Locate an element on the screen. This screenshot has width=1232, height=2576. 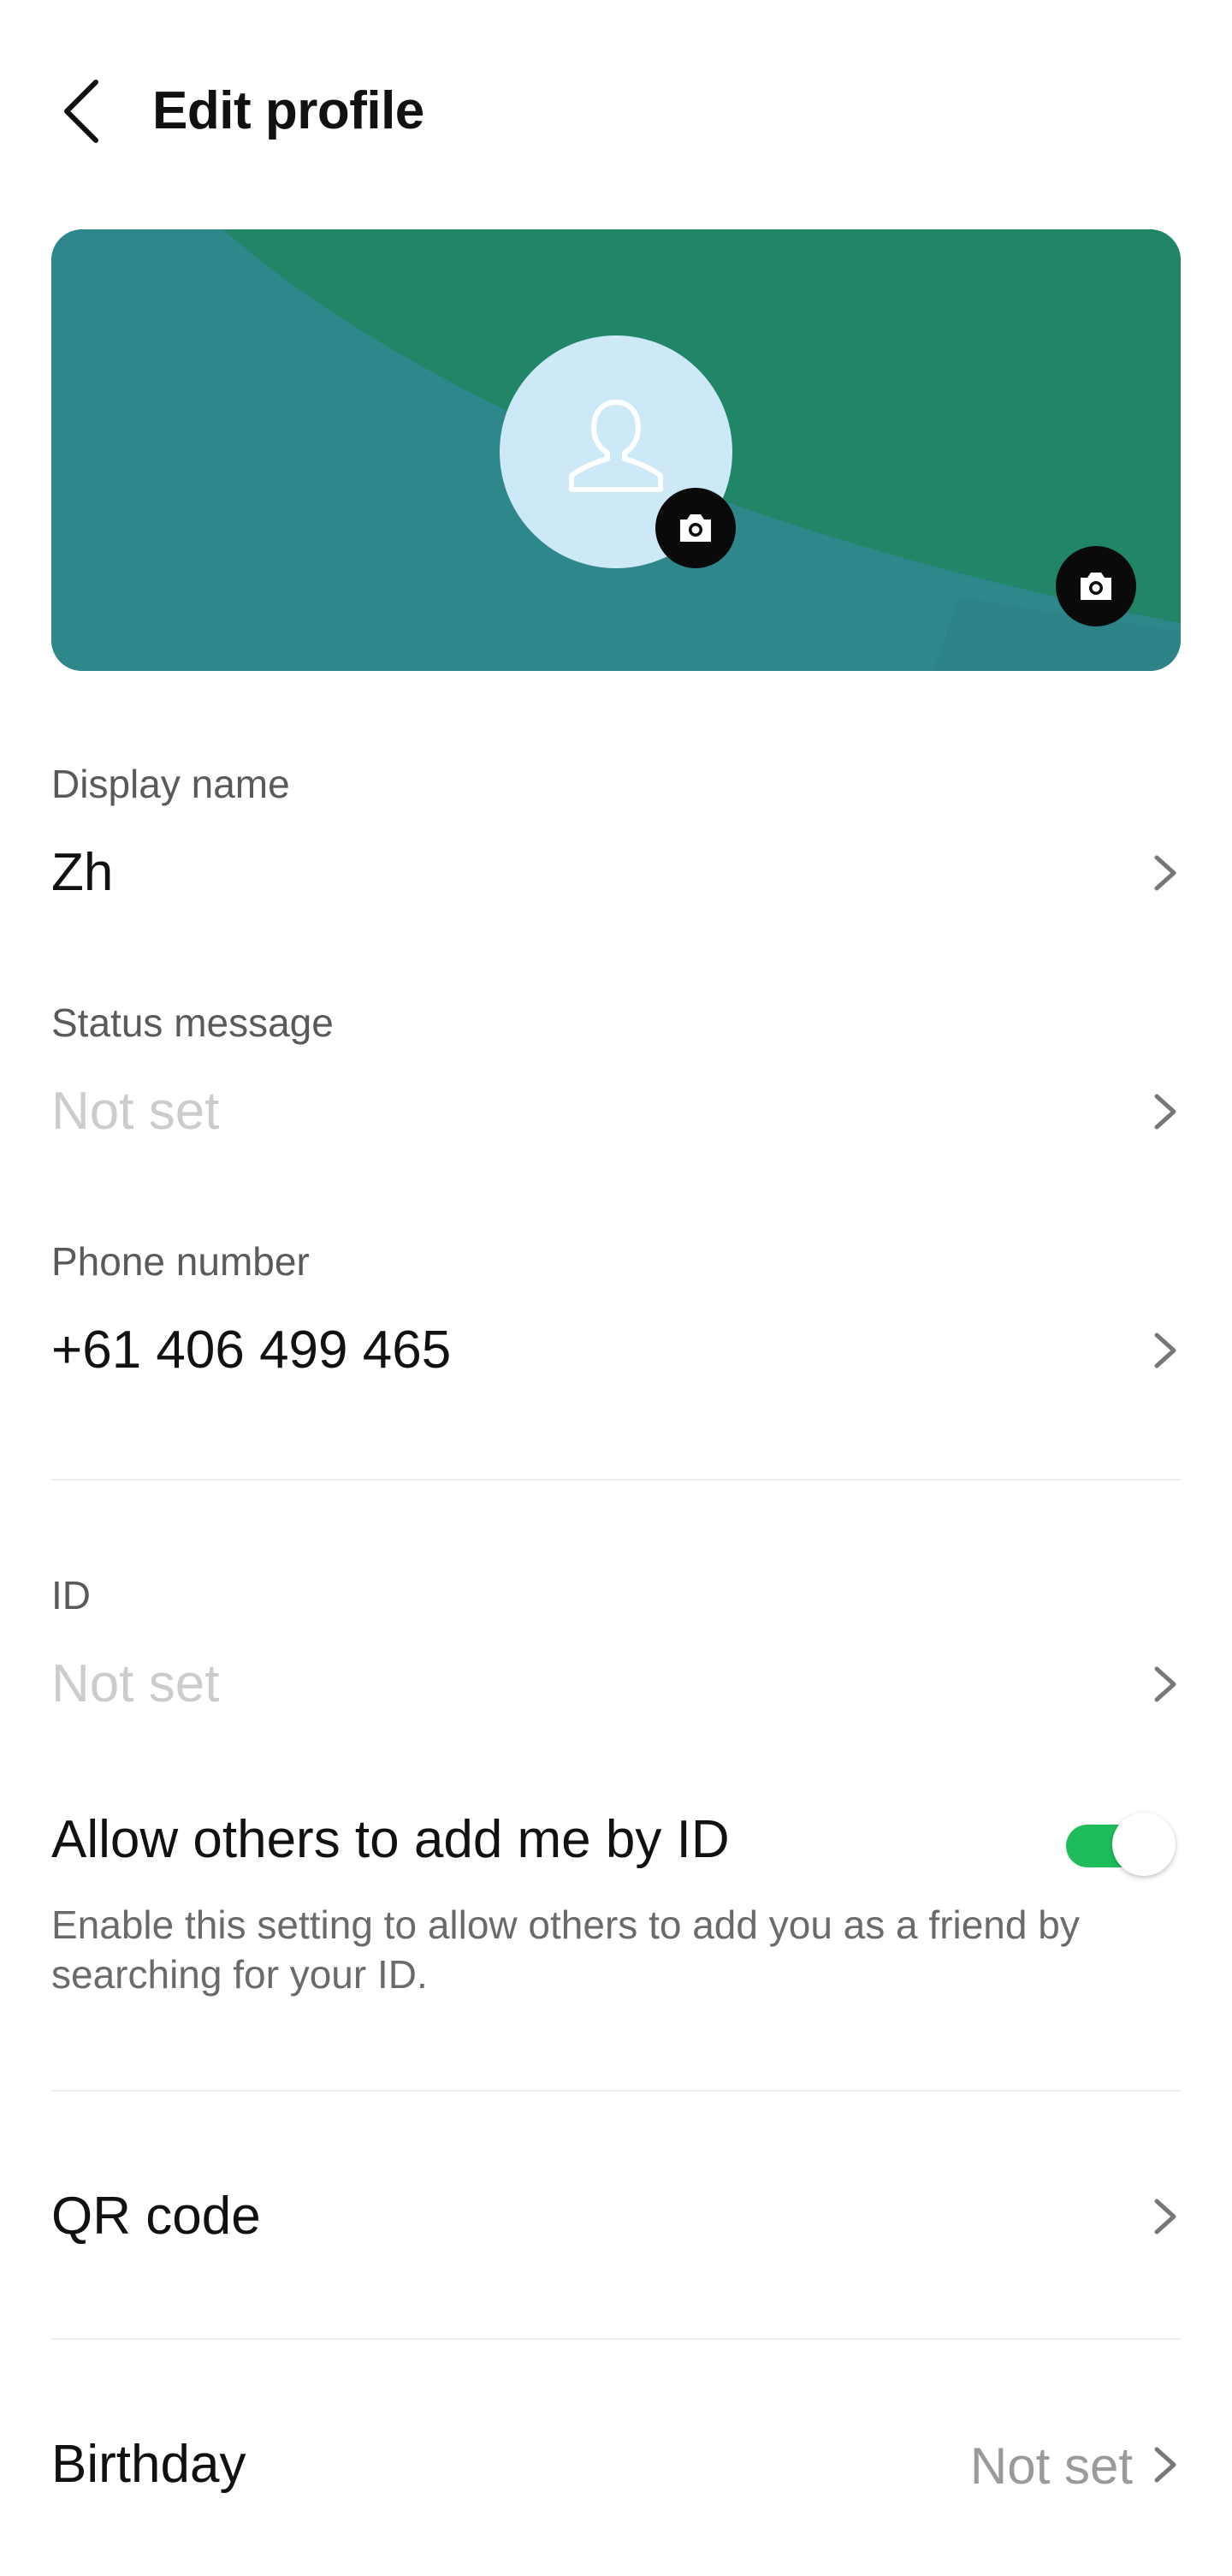
status-message-label: Status message is located at coordinates (192, 1022).